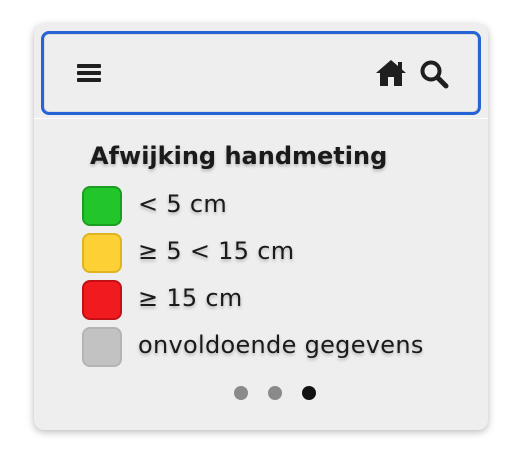  Describe the element at coordinates (261, 118) in the screenshot. I see `toolbar-divider` at that location.